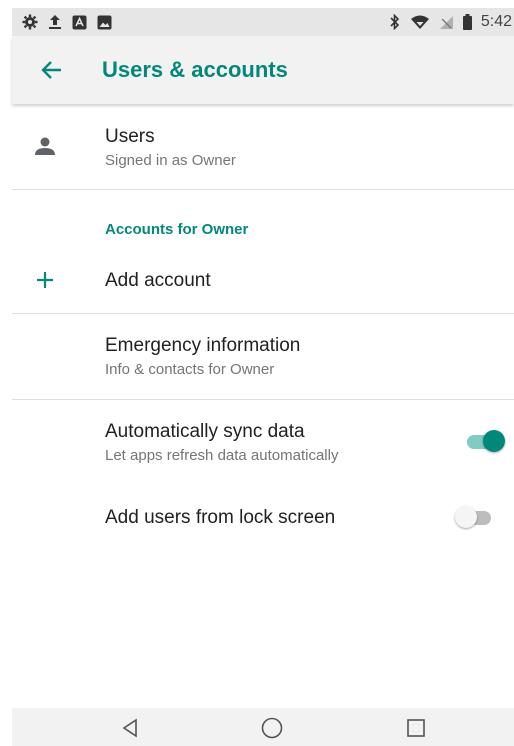 This screenshot has width=514, height=746. What do you see at coordinates (104, 22) in the screenshot?
I see `image-icon` at bounding box center [104, 22].